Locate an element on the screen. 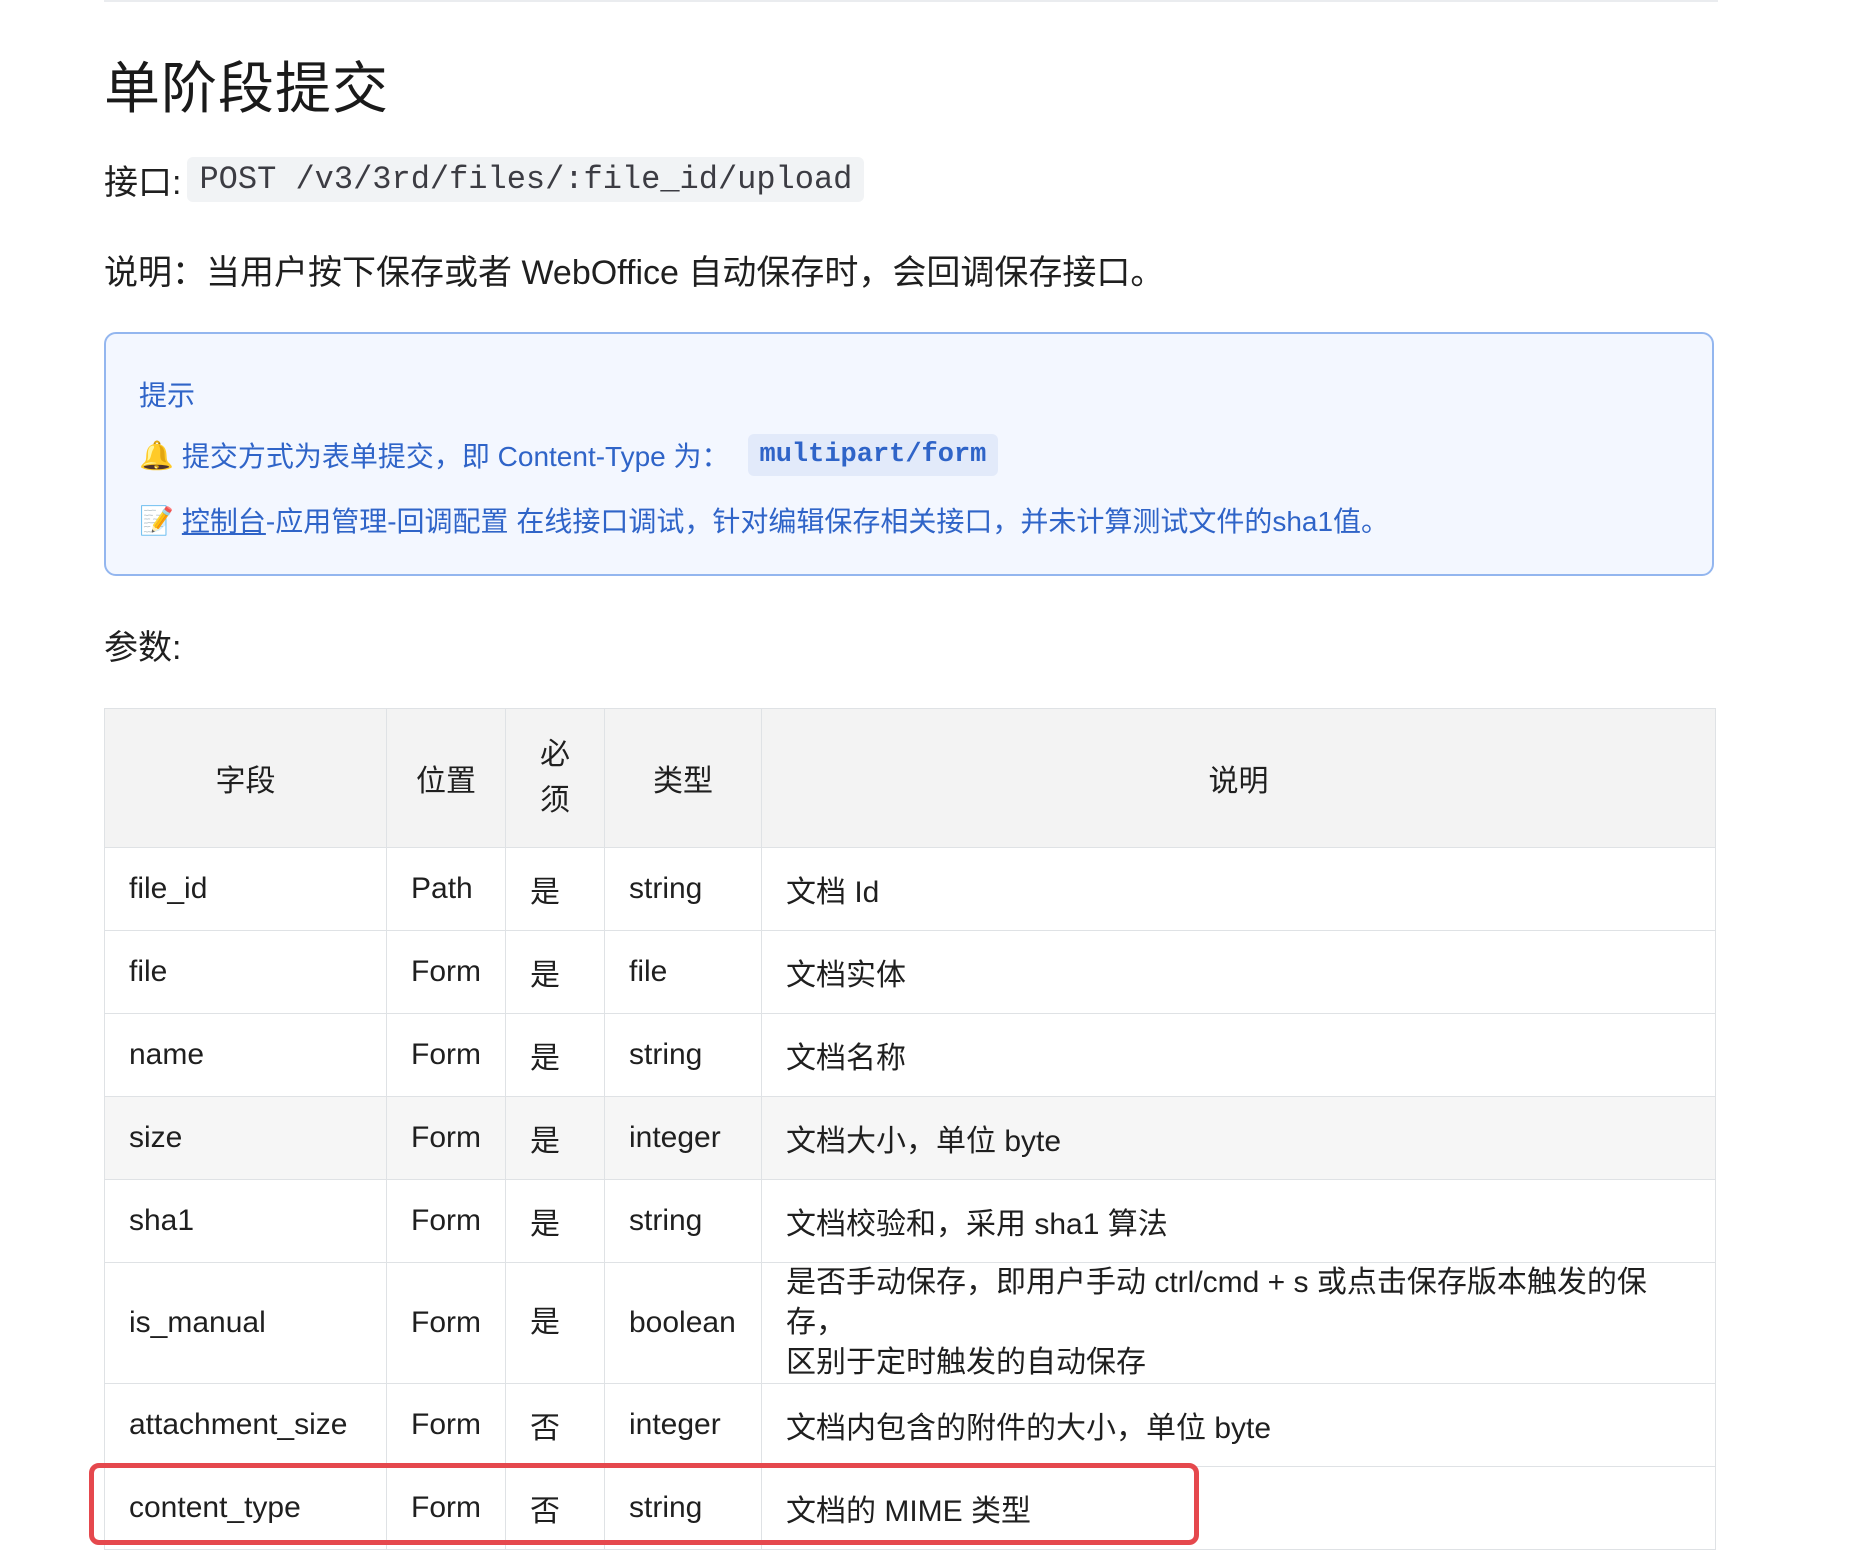  tip-line1-text: 提交方式为表单提交，即 Content-Type 为： is located at coordinates (455, 456).